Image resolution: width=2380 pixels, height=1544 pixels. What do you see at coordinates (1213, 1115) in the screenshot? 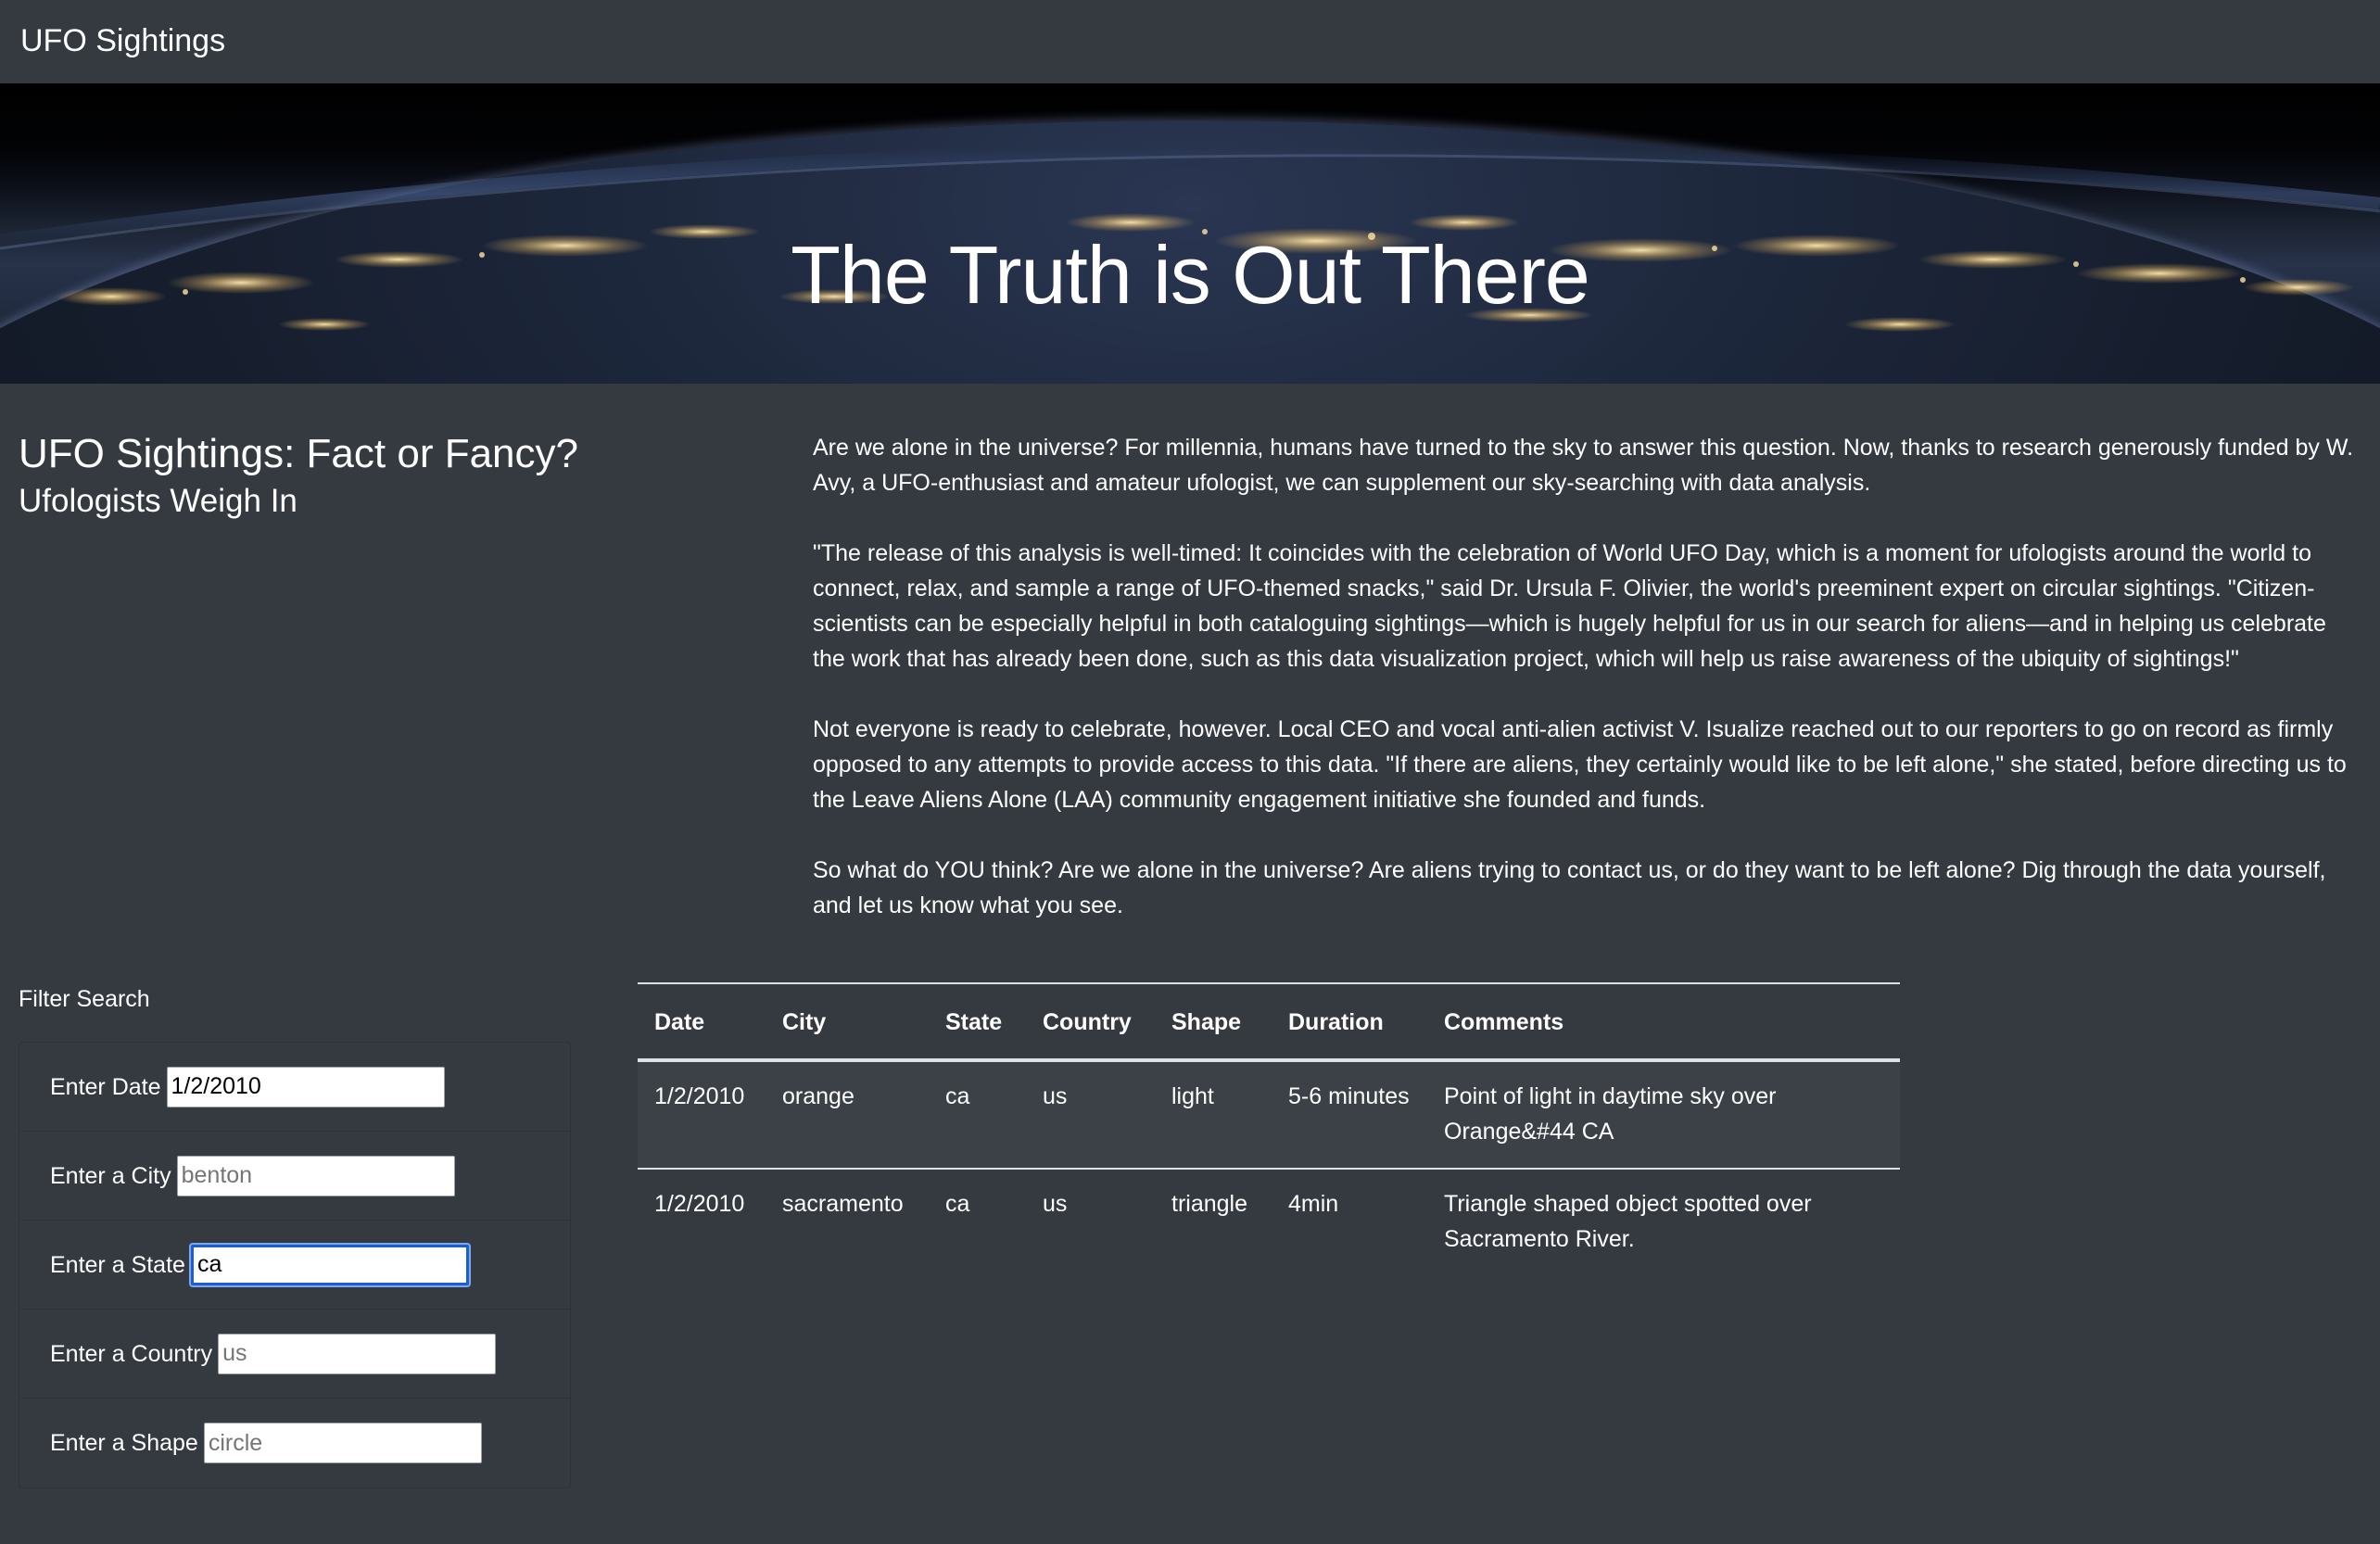
I see `cell-shape: light` at bounding box center [1213, 1115].